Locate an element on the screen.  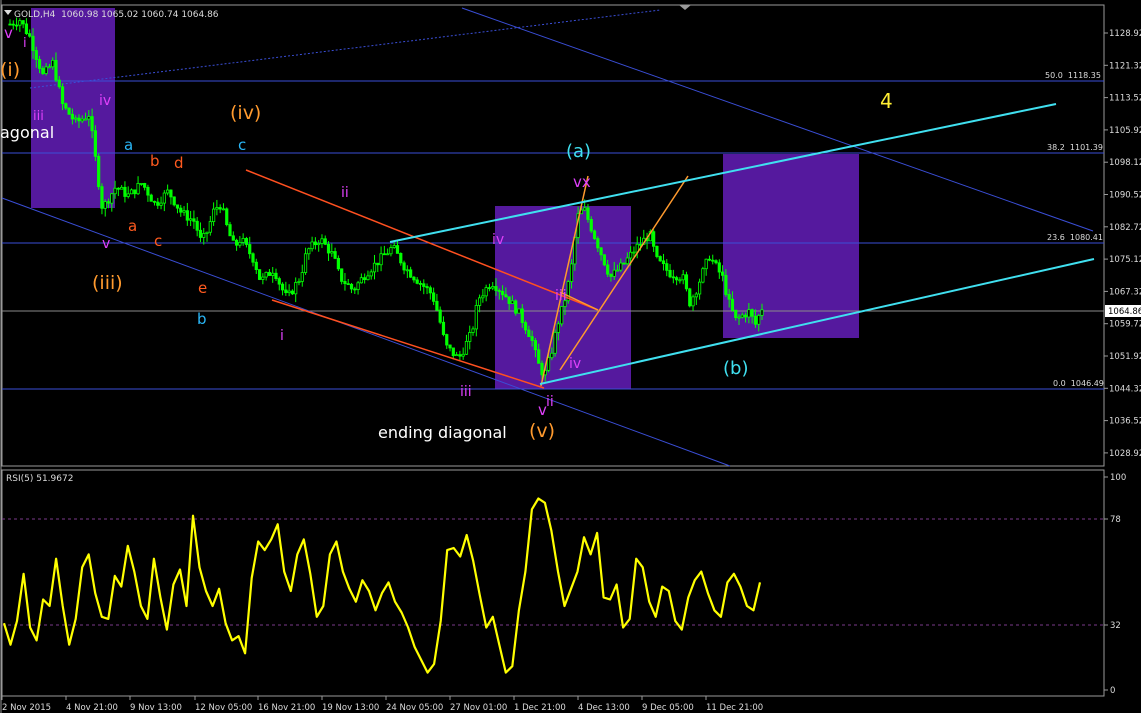
time-tick-label: 11 Dec 21:00 is located at coordinates (734, 708).